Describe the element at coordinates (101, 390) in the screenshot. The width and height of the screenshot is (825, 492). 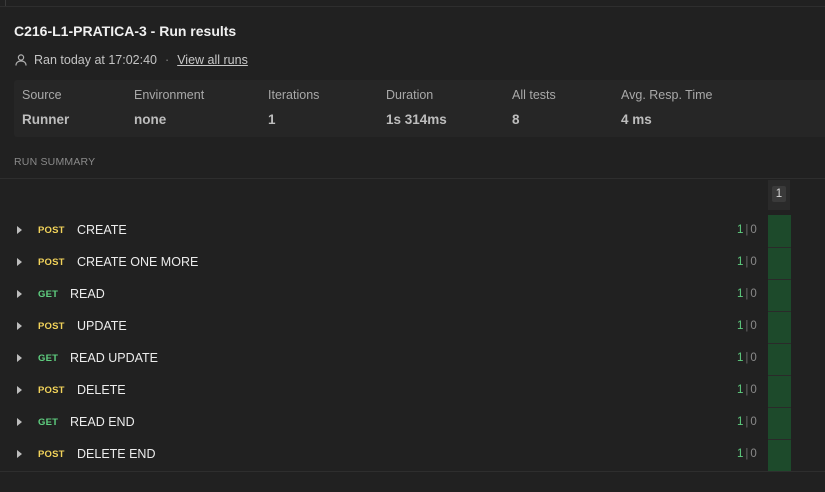
I see `request-name: DELETE` at that location.